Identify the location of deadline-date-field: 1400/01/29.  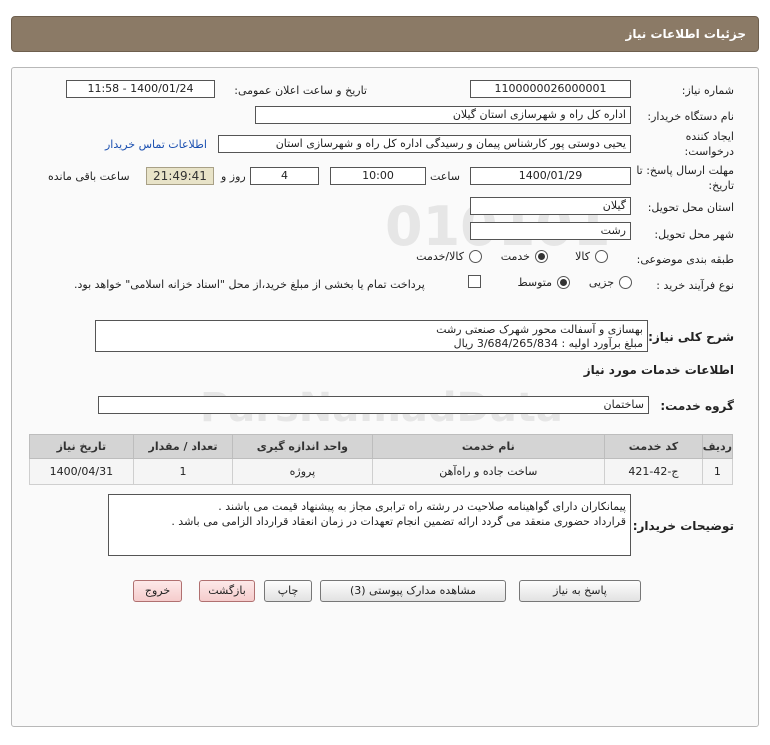
(550, 176).